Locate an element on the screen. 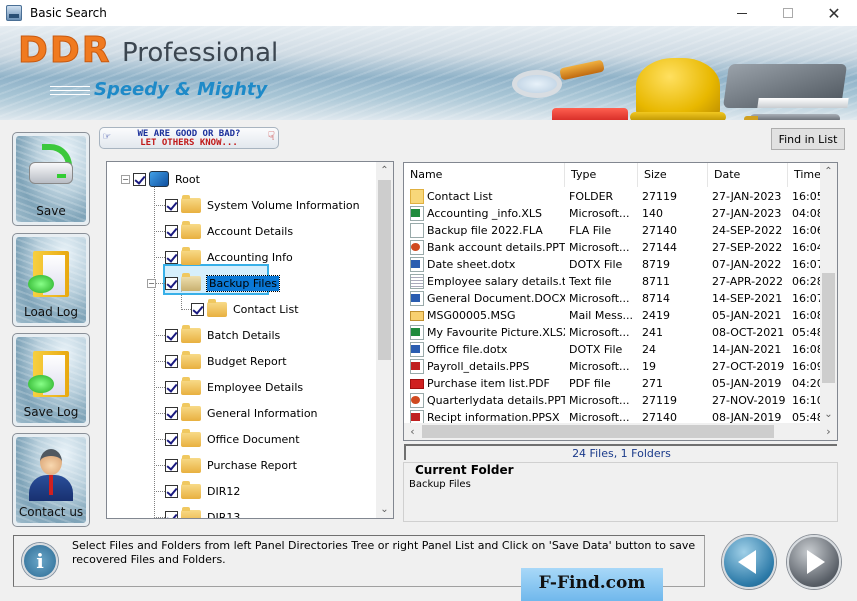 The width and height of the screenshot is (857, 601). tree-node: Purchase Report is located at coordinates (231, 464).